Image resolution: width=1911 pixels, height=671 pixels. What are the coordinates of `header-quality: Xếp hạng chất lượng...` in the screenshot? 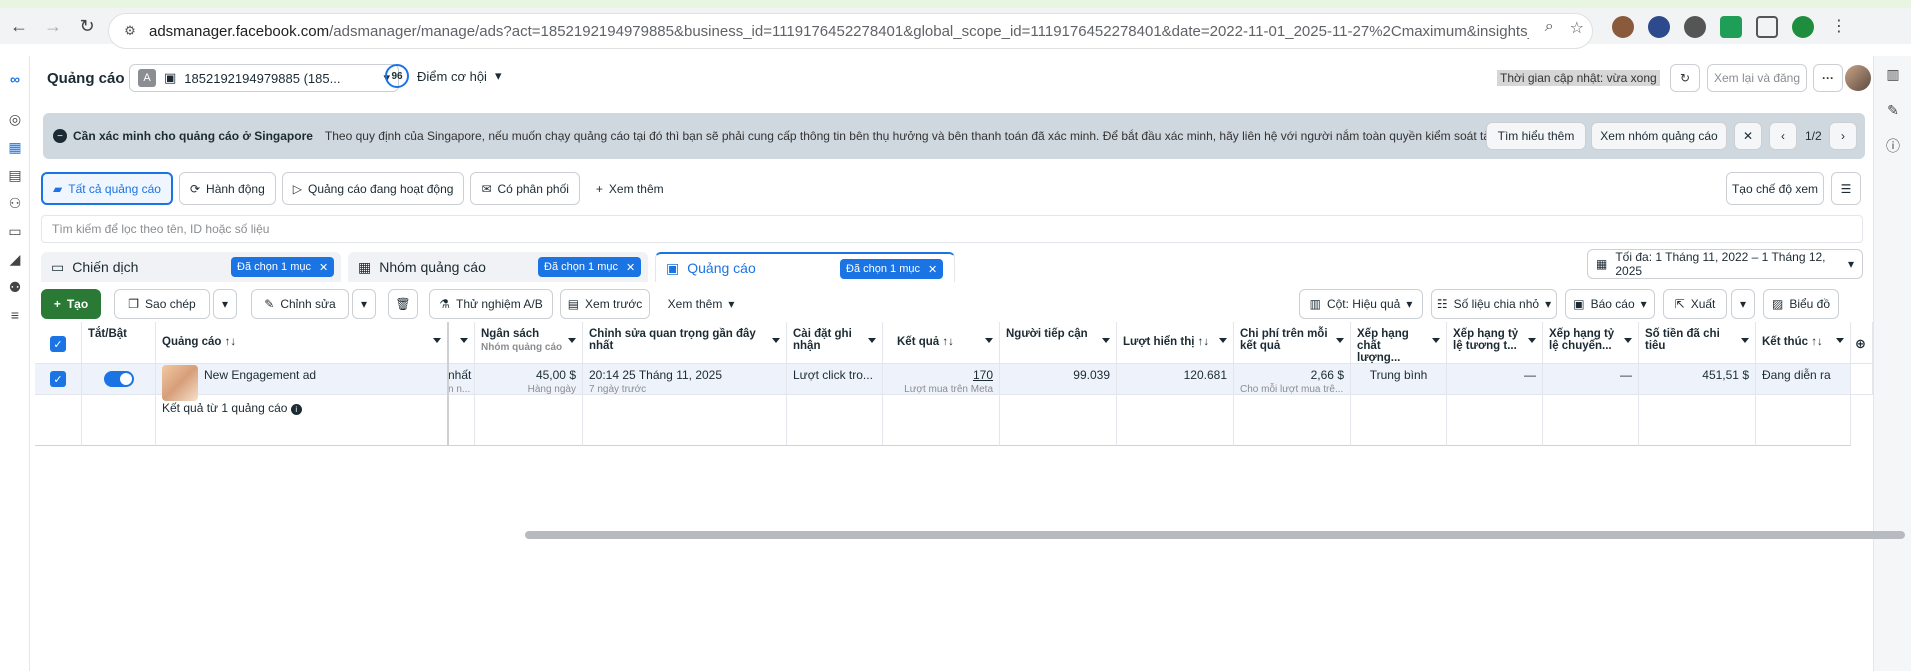 It's located at (1399, 343).